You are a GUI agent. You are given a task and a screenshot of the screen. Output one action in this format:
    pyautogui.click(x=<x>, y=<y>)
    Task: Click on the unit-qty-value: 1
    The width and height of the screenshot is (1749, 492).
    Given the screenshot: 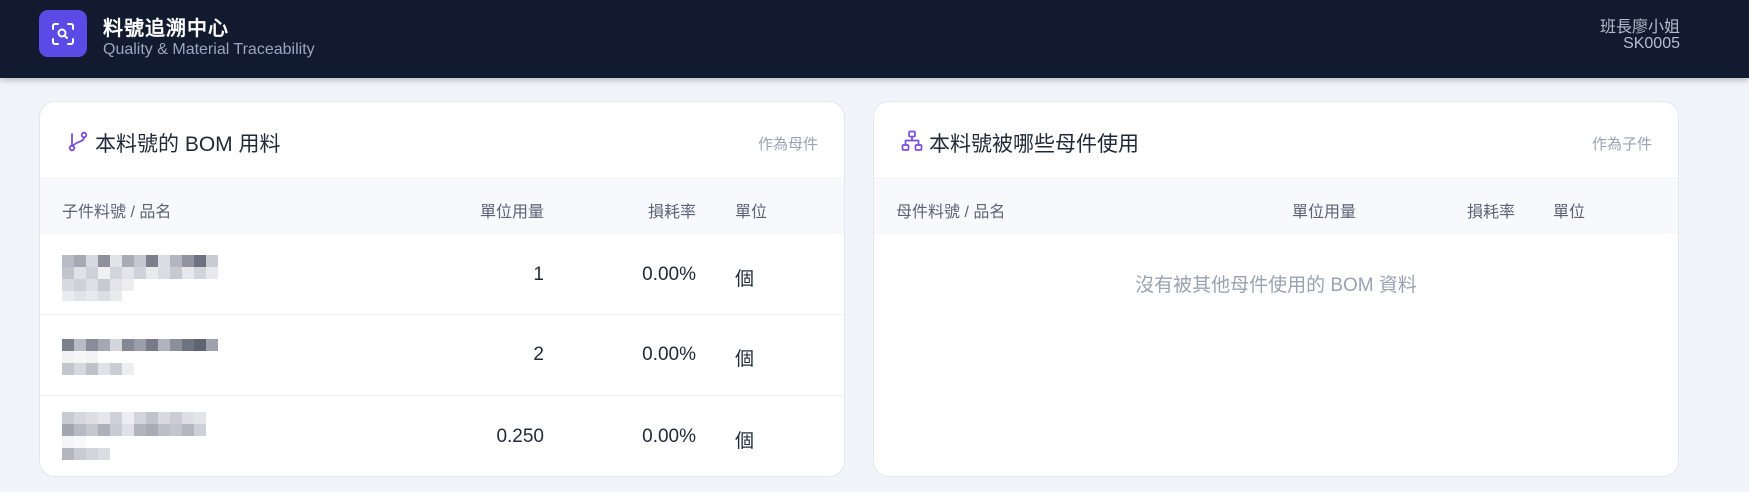 What is the action you would take?
    pyautogui.click(x=538, y=274)
    